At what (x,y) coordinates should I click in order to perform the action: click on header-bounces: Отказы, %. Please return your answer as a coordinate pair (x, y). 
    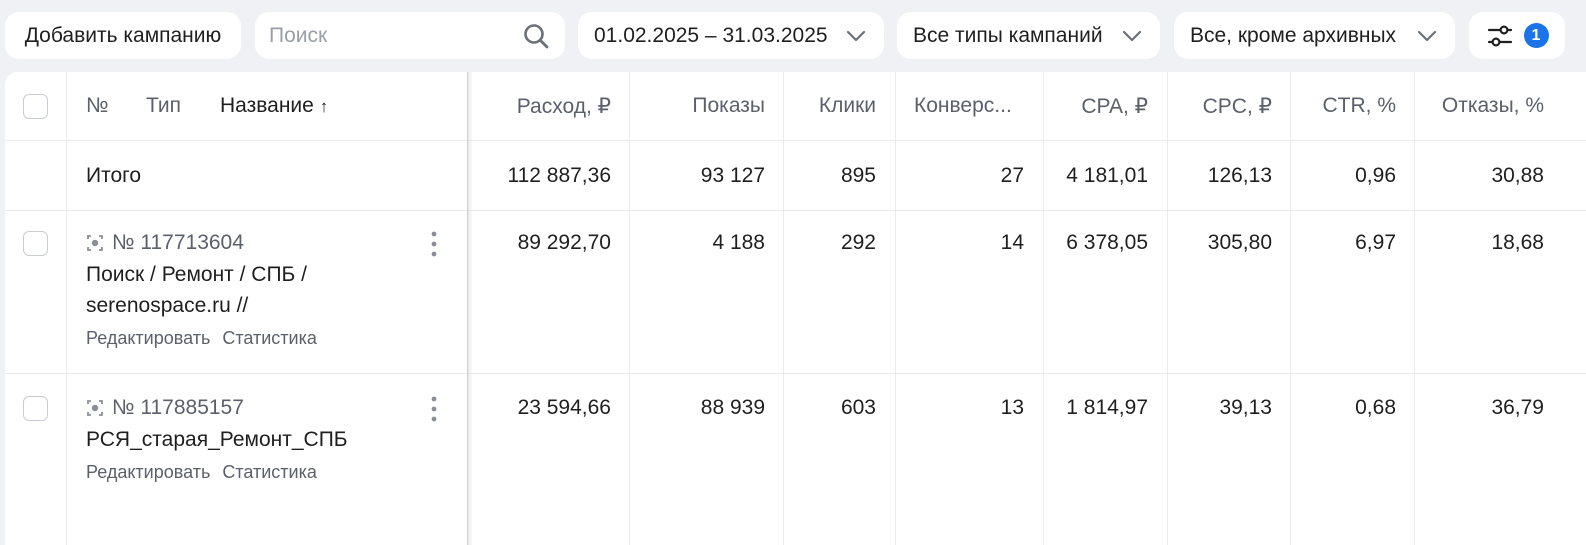
    Looking at the image, I should click on (1493, 106).